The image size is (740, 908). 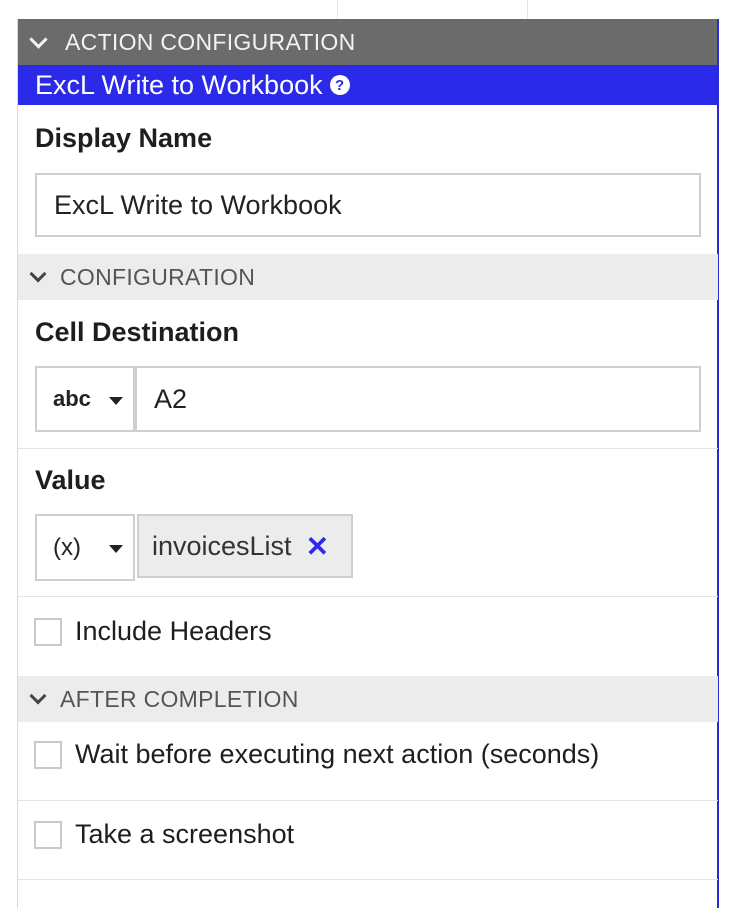 What do you see at coordinates (368, 277) in the screenshot?
I see `configuration-section-header: CONFIGURATION` at bounding box center [368, 277].